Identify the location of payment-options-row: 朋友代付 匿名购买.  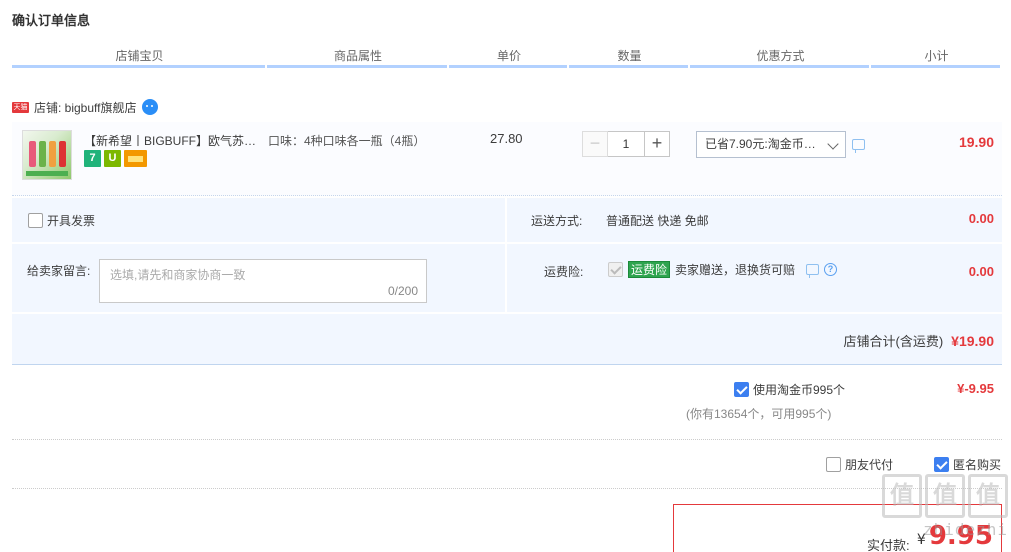
(507, 465).